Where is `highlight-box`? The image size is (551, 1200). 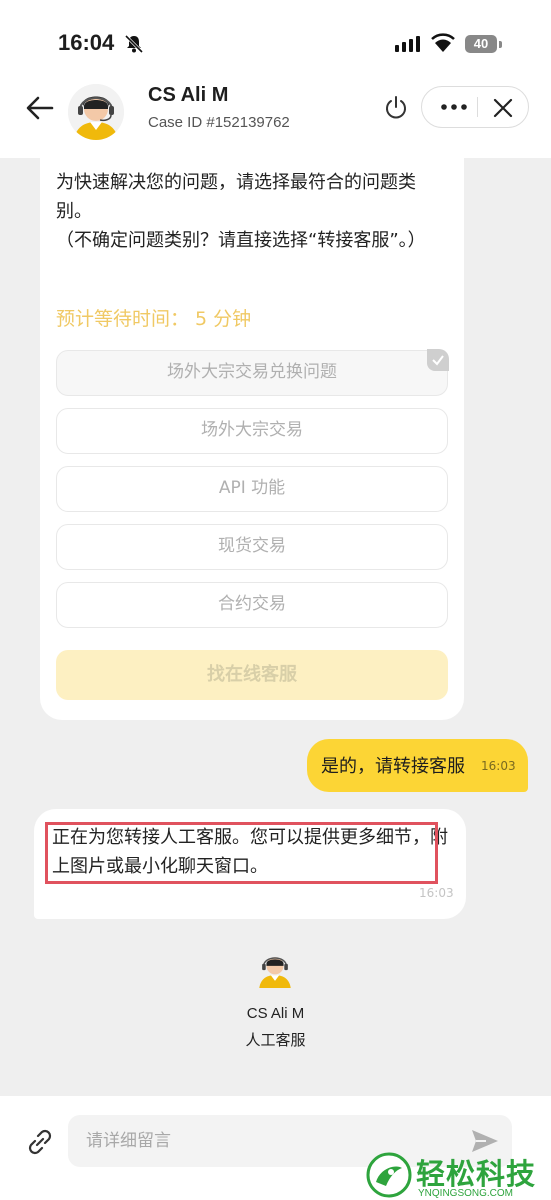
highlight-box is located at coordinates (241, 853).